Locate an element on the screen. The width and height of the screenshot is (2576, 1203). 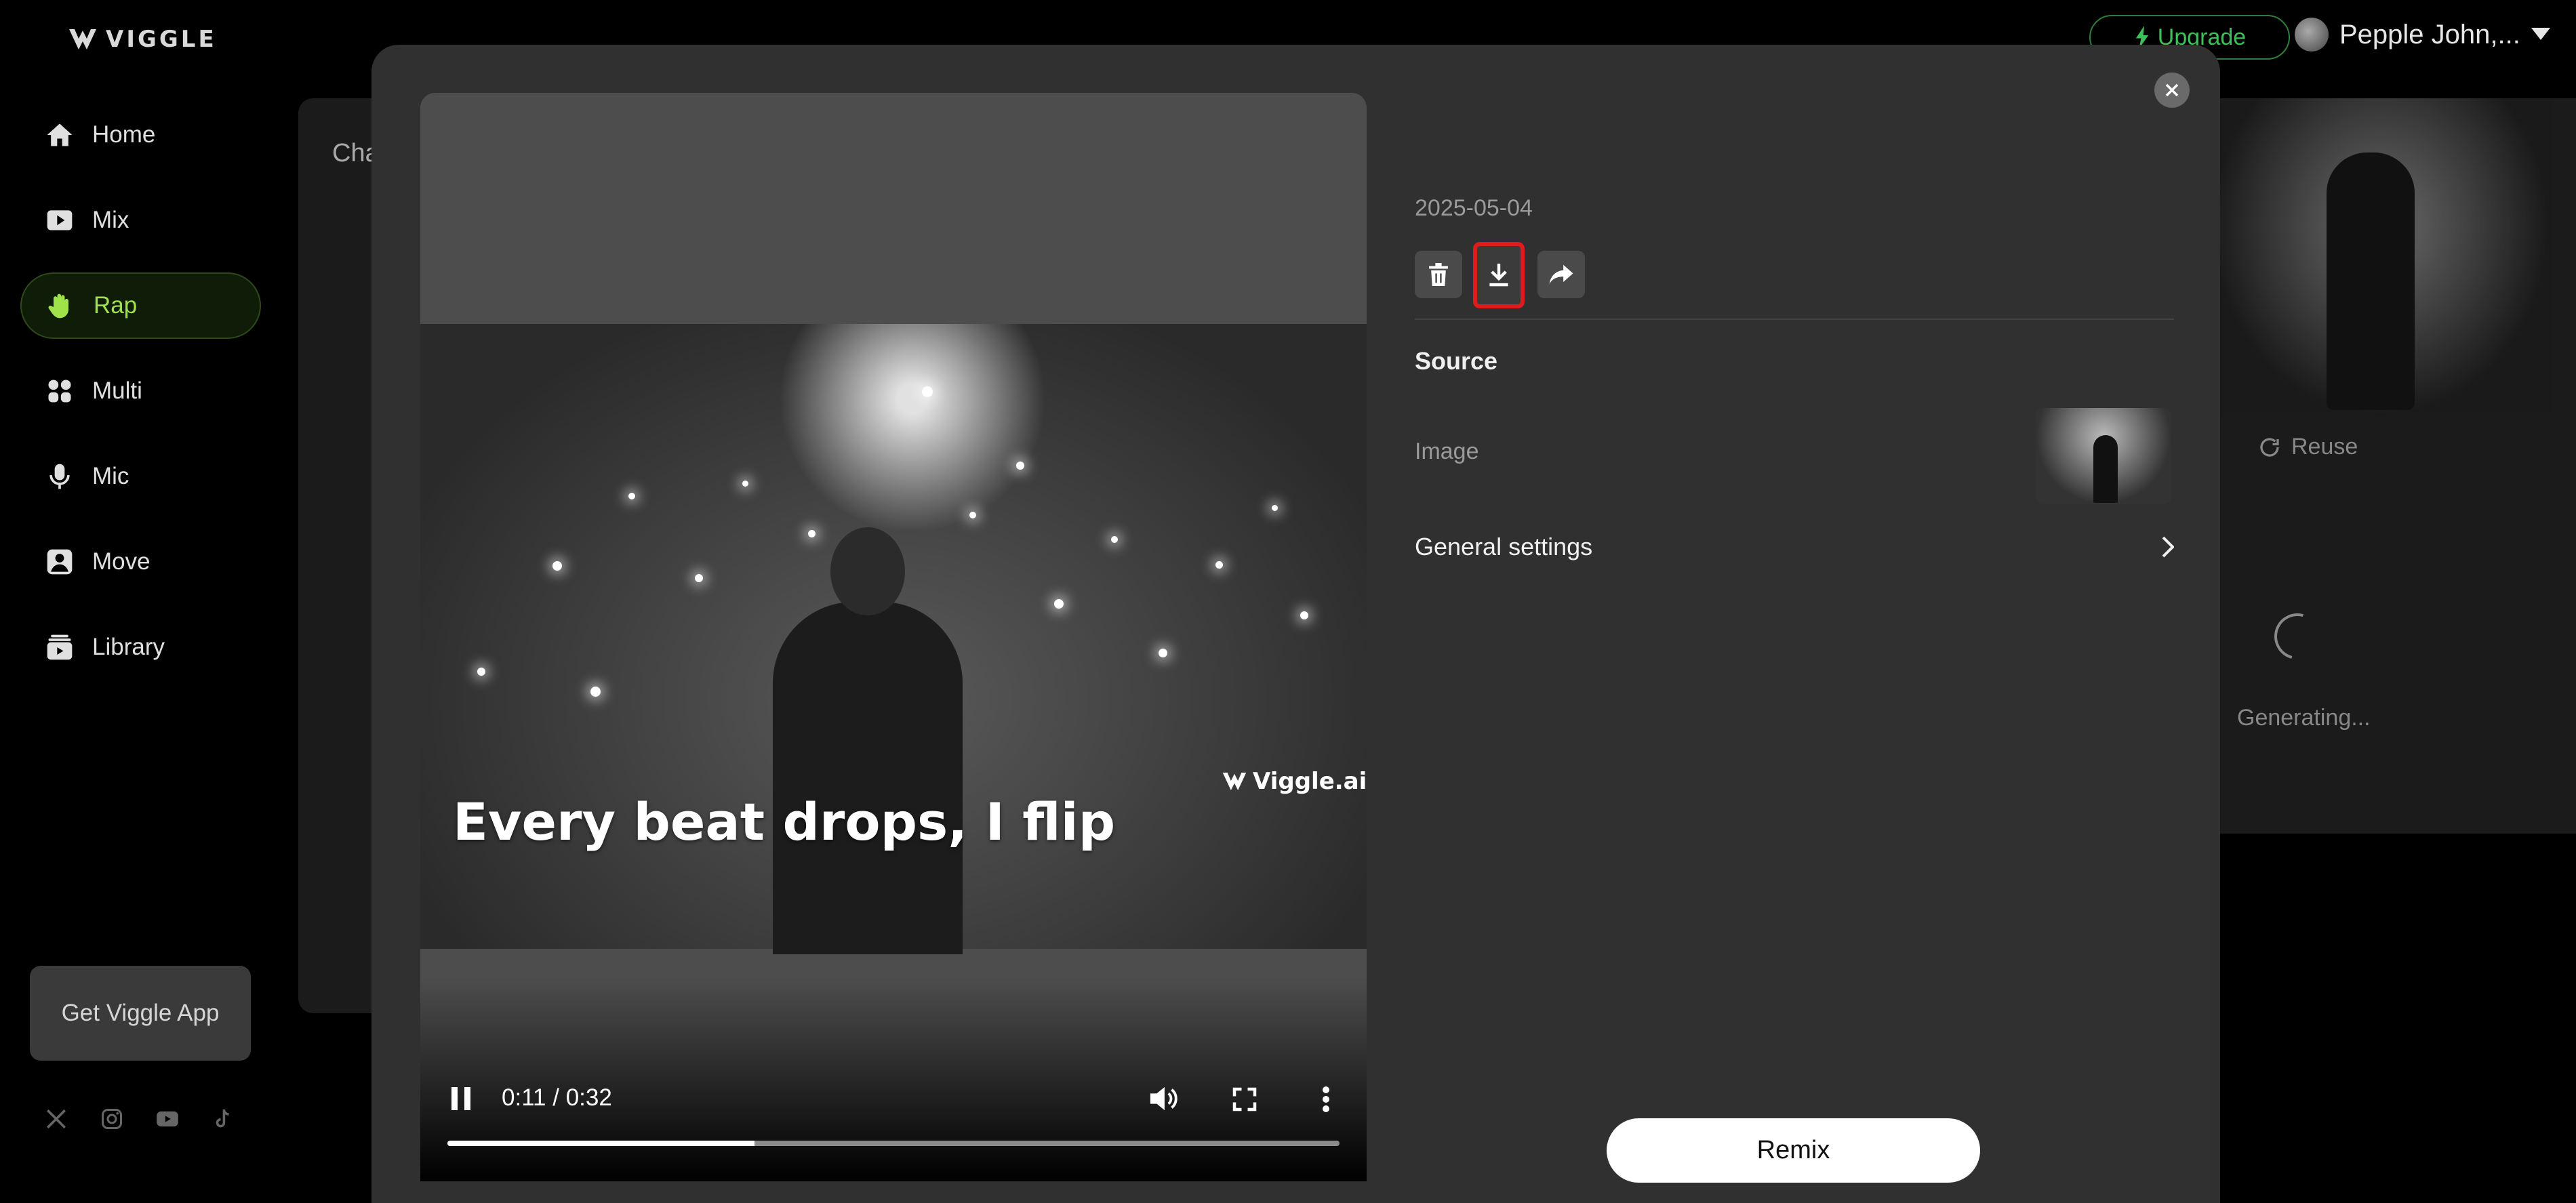
video-subject is located at coordinates (868, 741).